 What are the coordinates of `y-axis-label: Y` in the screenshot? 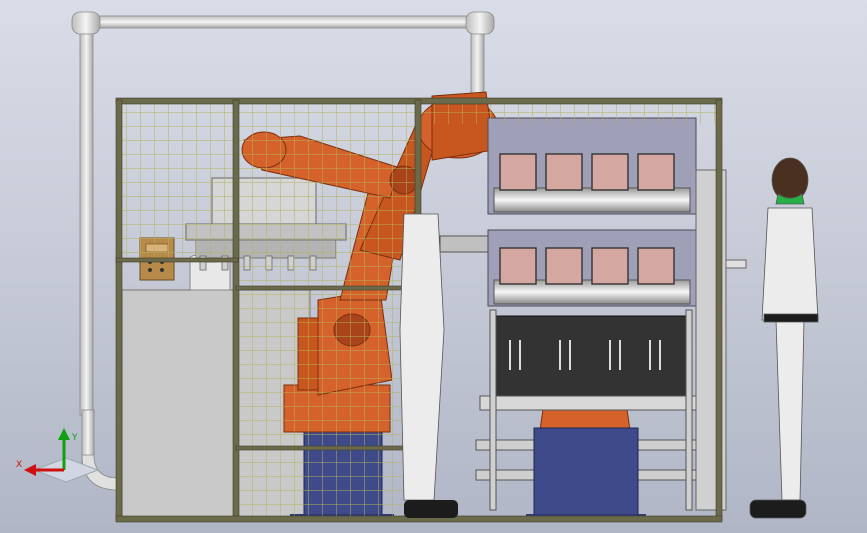 It's located at (74, 438).